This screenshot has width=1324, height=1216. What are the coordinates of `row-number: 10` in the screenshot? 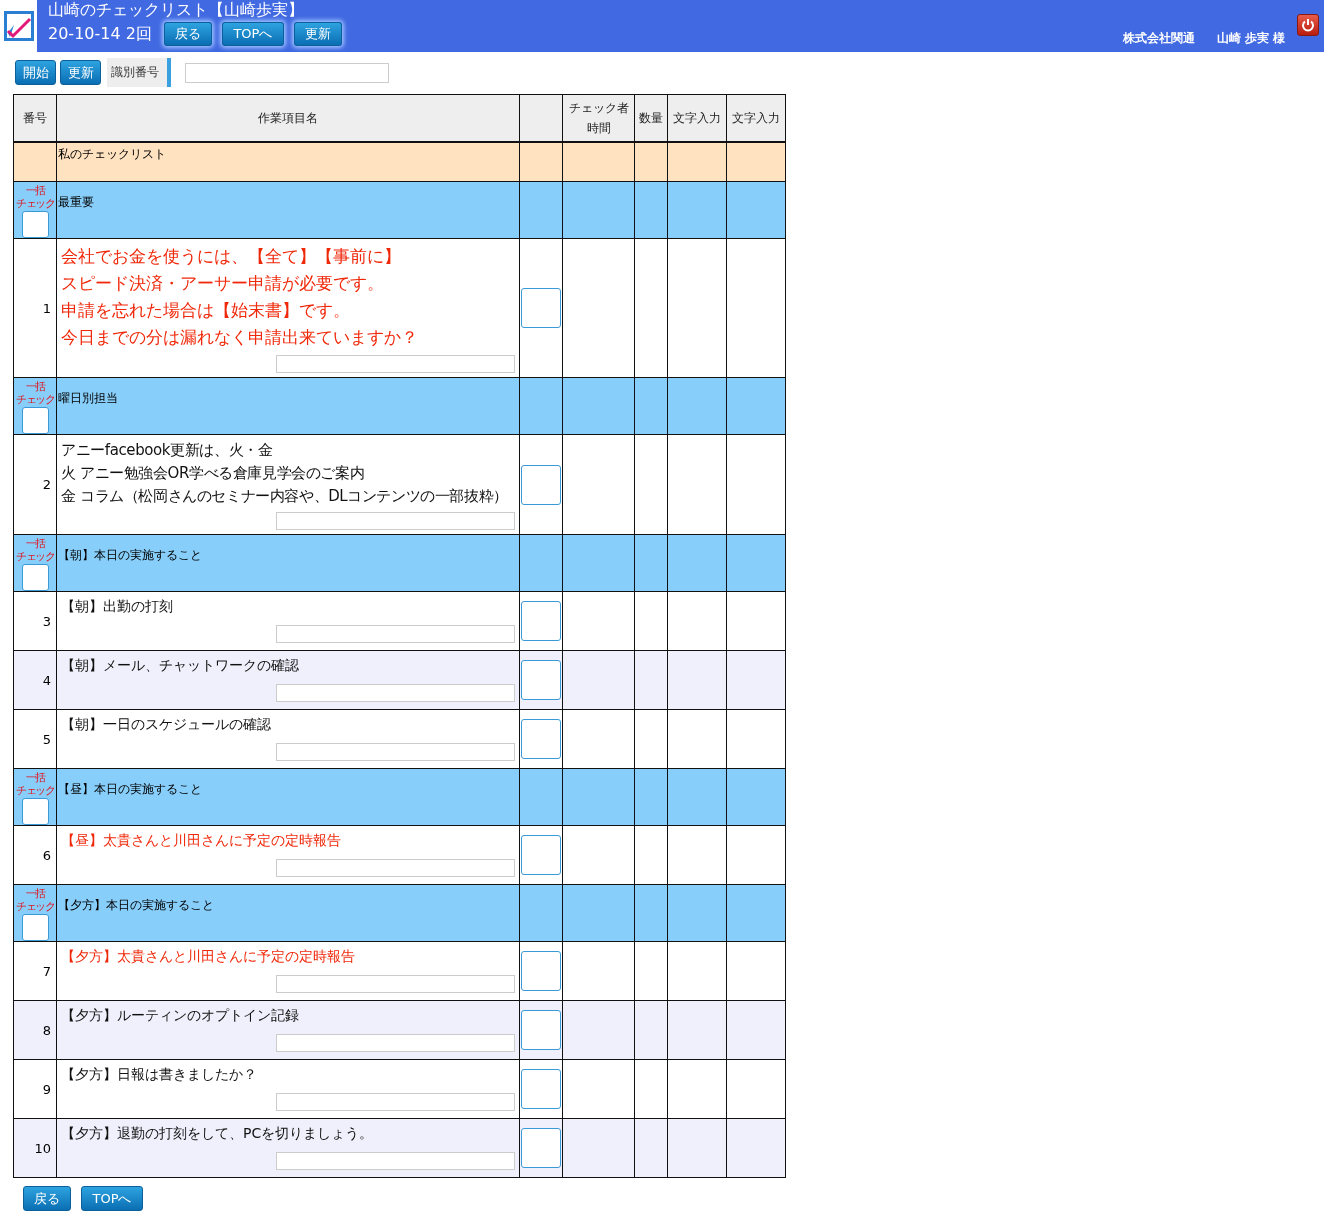 It's located at (42, 1148).